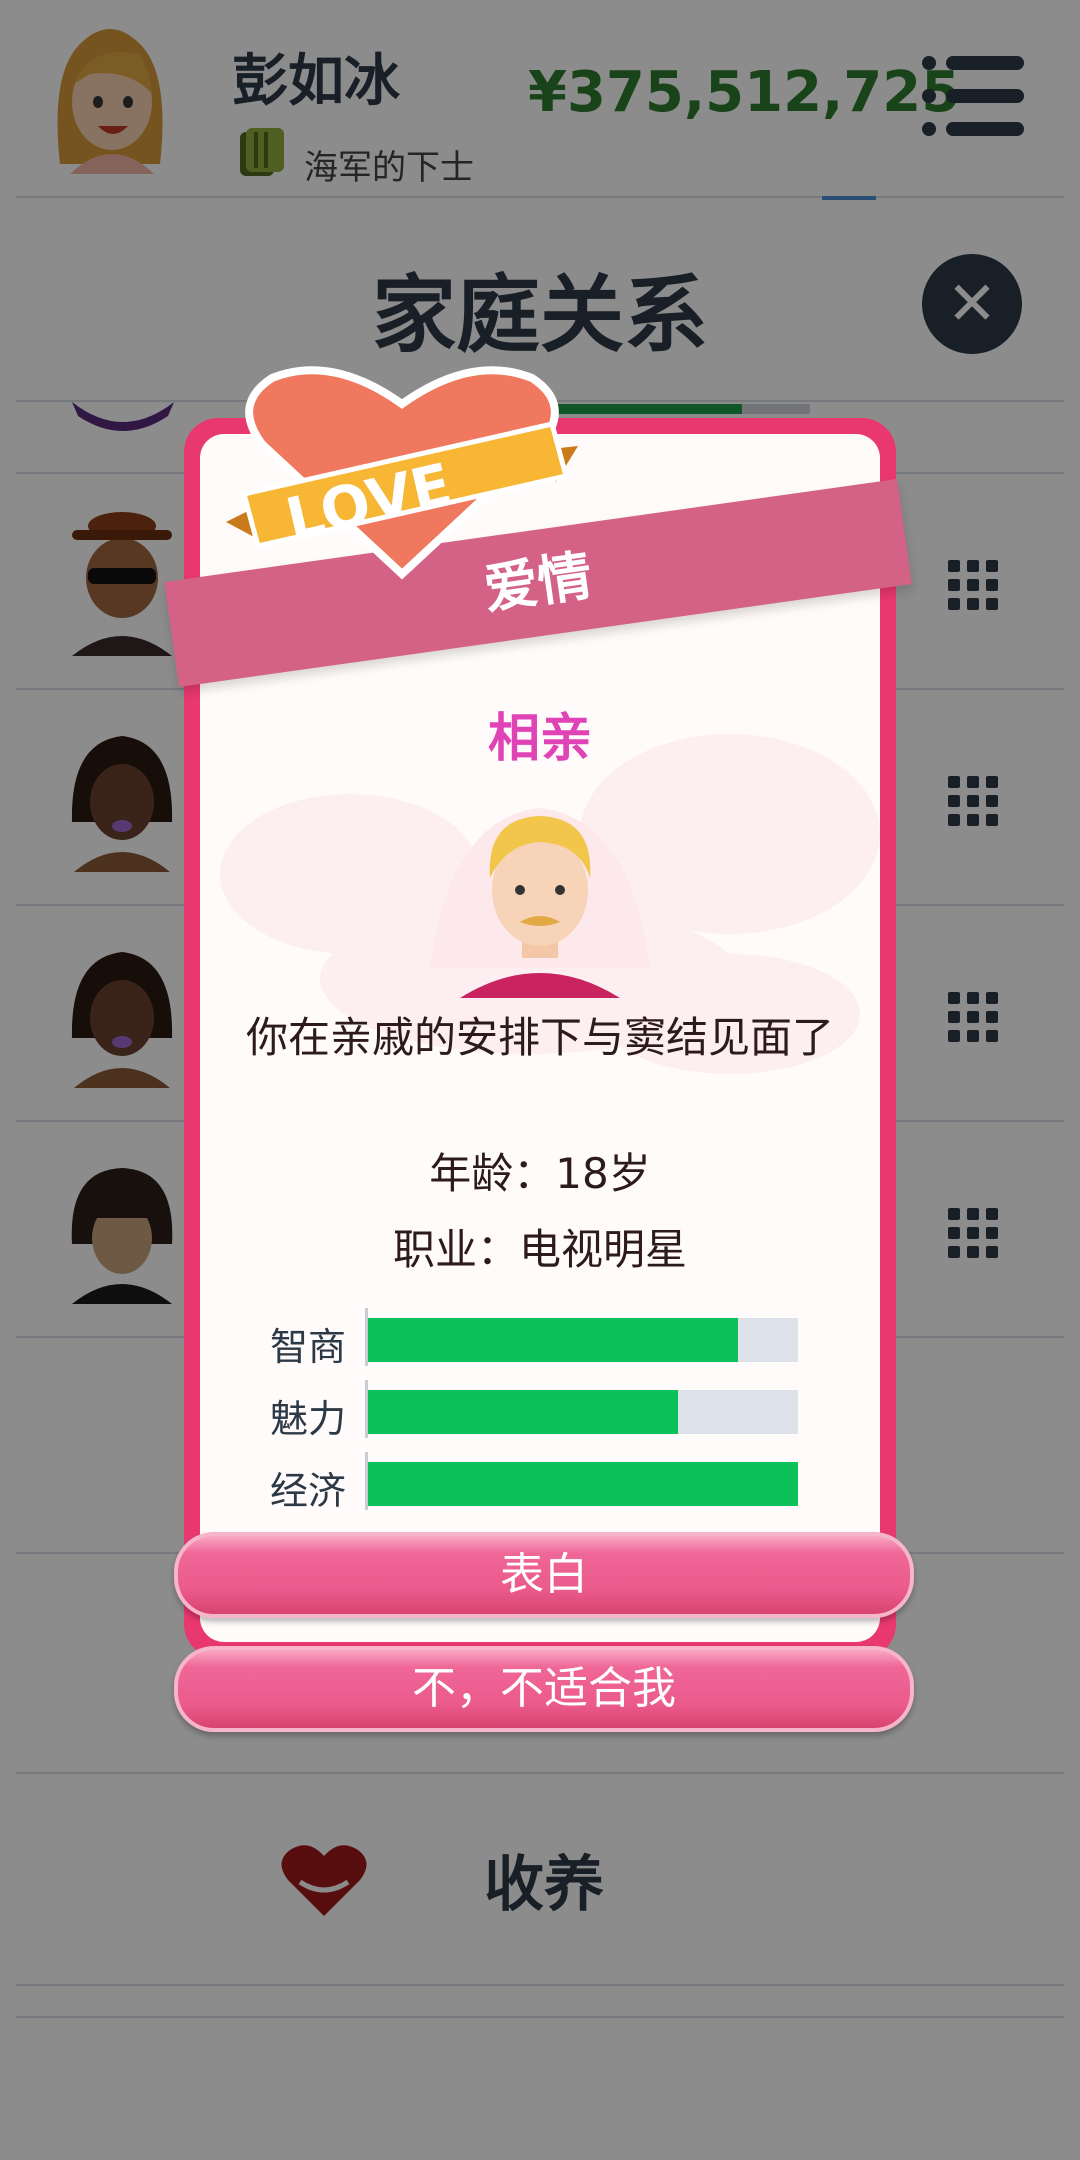 This screenshot has width=1080, height=2160. Describe the element at coordinates (553, 1340) in the screenshot. I see `stat-fill-iq` at that location.